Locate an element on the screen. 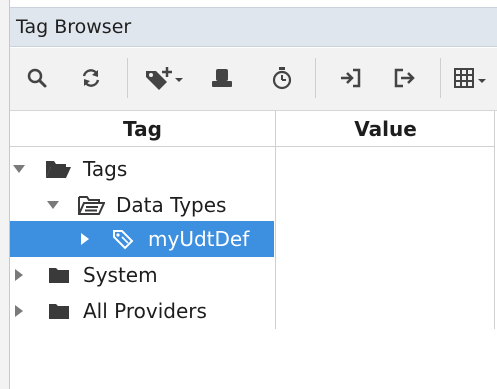  tree-row-label: Data Types is located at coordinates (171, 205).